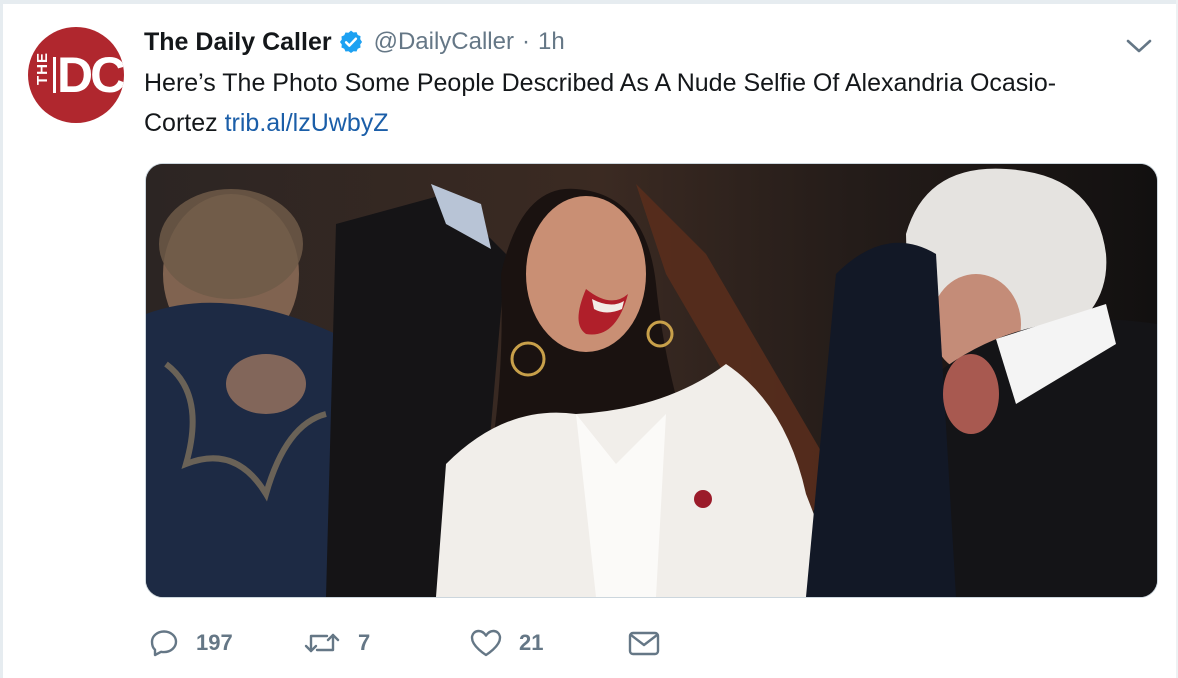  I want to click on reply-icon, so click(164, 643).